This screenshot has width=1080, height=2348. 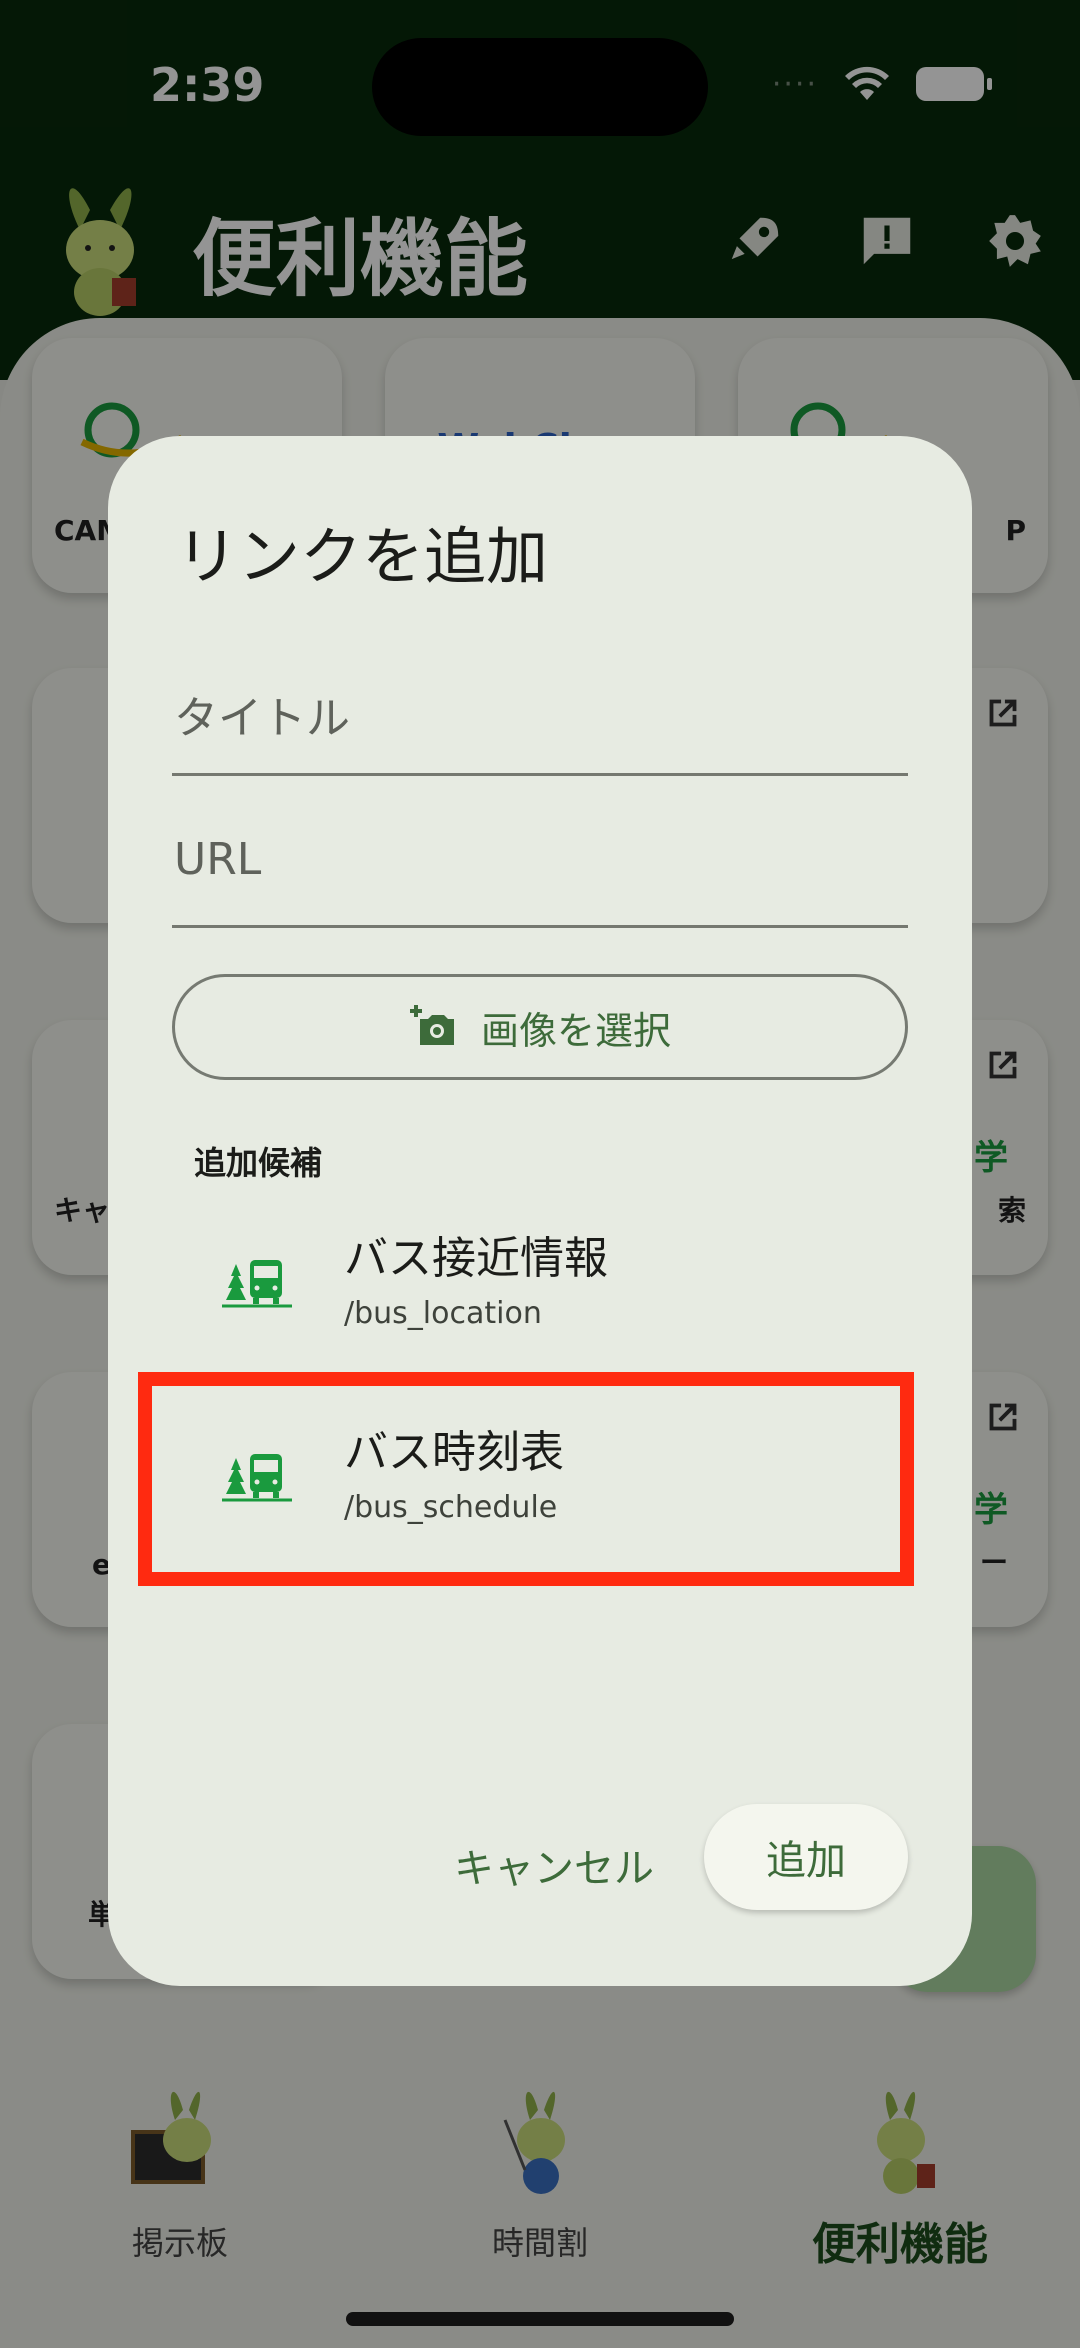 What do you see at coordinates (540, 865) in the screenshot?
I see `url-field: URL` at bounding box center [540, 865].